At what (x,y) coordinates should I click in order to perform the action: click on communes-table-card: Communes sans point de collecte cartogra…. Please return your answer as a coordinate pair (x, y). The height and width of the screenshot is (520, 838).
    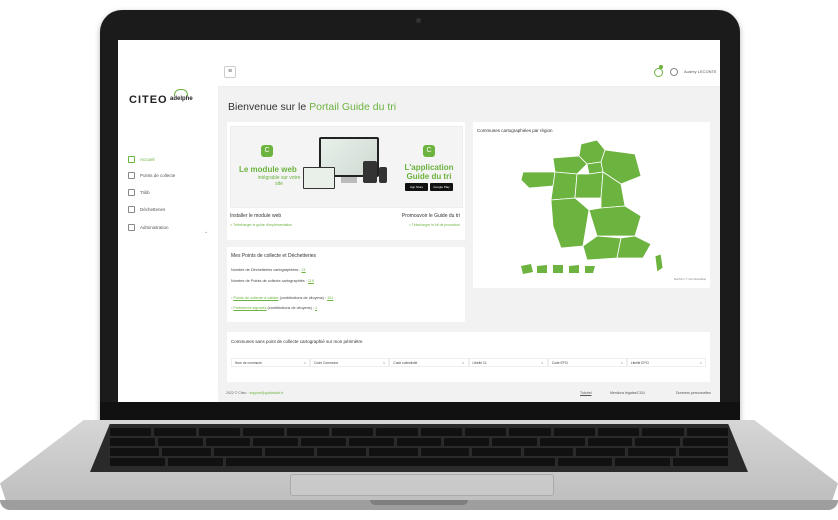
    Looking at the image, I should click on (468, 357).